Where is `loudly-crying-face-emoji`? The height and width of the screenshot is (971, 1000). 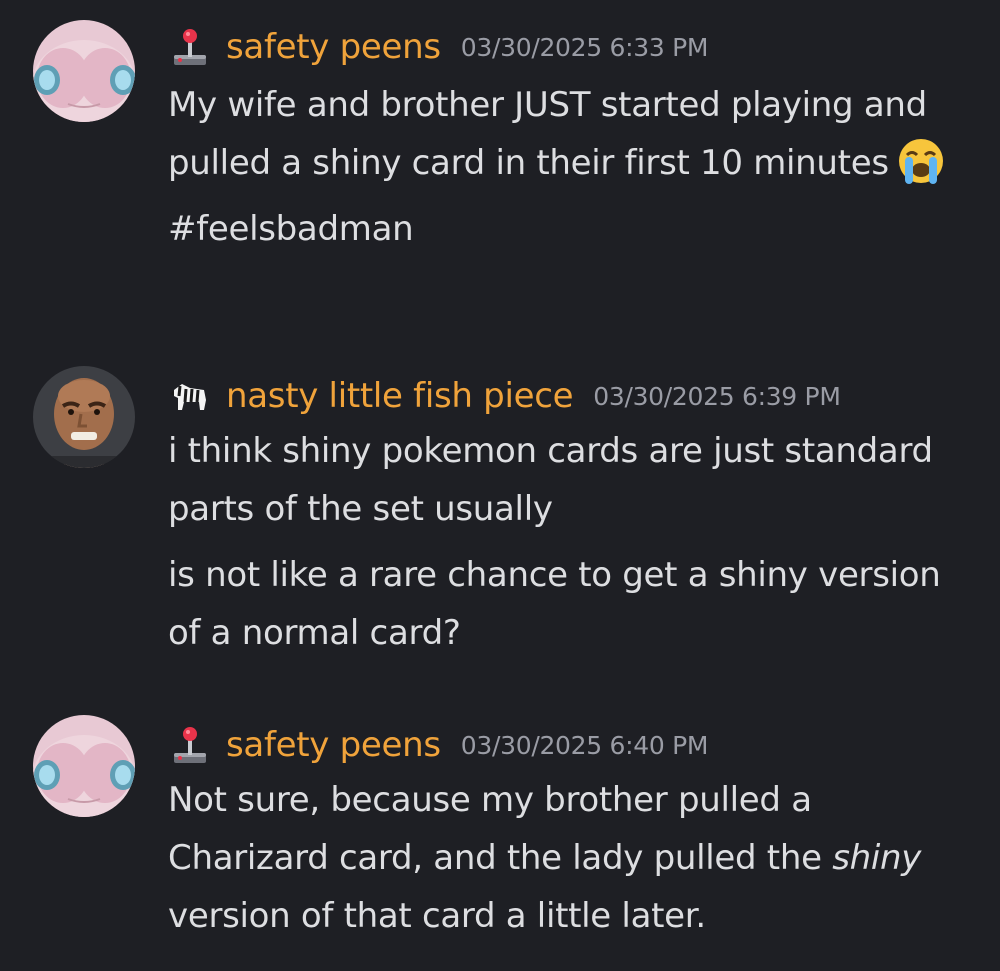 loudly-crying-face-emoji is located at coordinates (921, 161).